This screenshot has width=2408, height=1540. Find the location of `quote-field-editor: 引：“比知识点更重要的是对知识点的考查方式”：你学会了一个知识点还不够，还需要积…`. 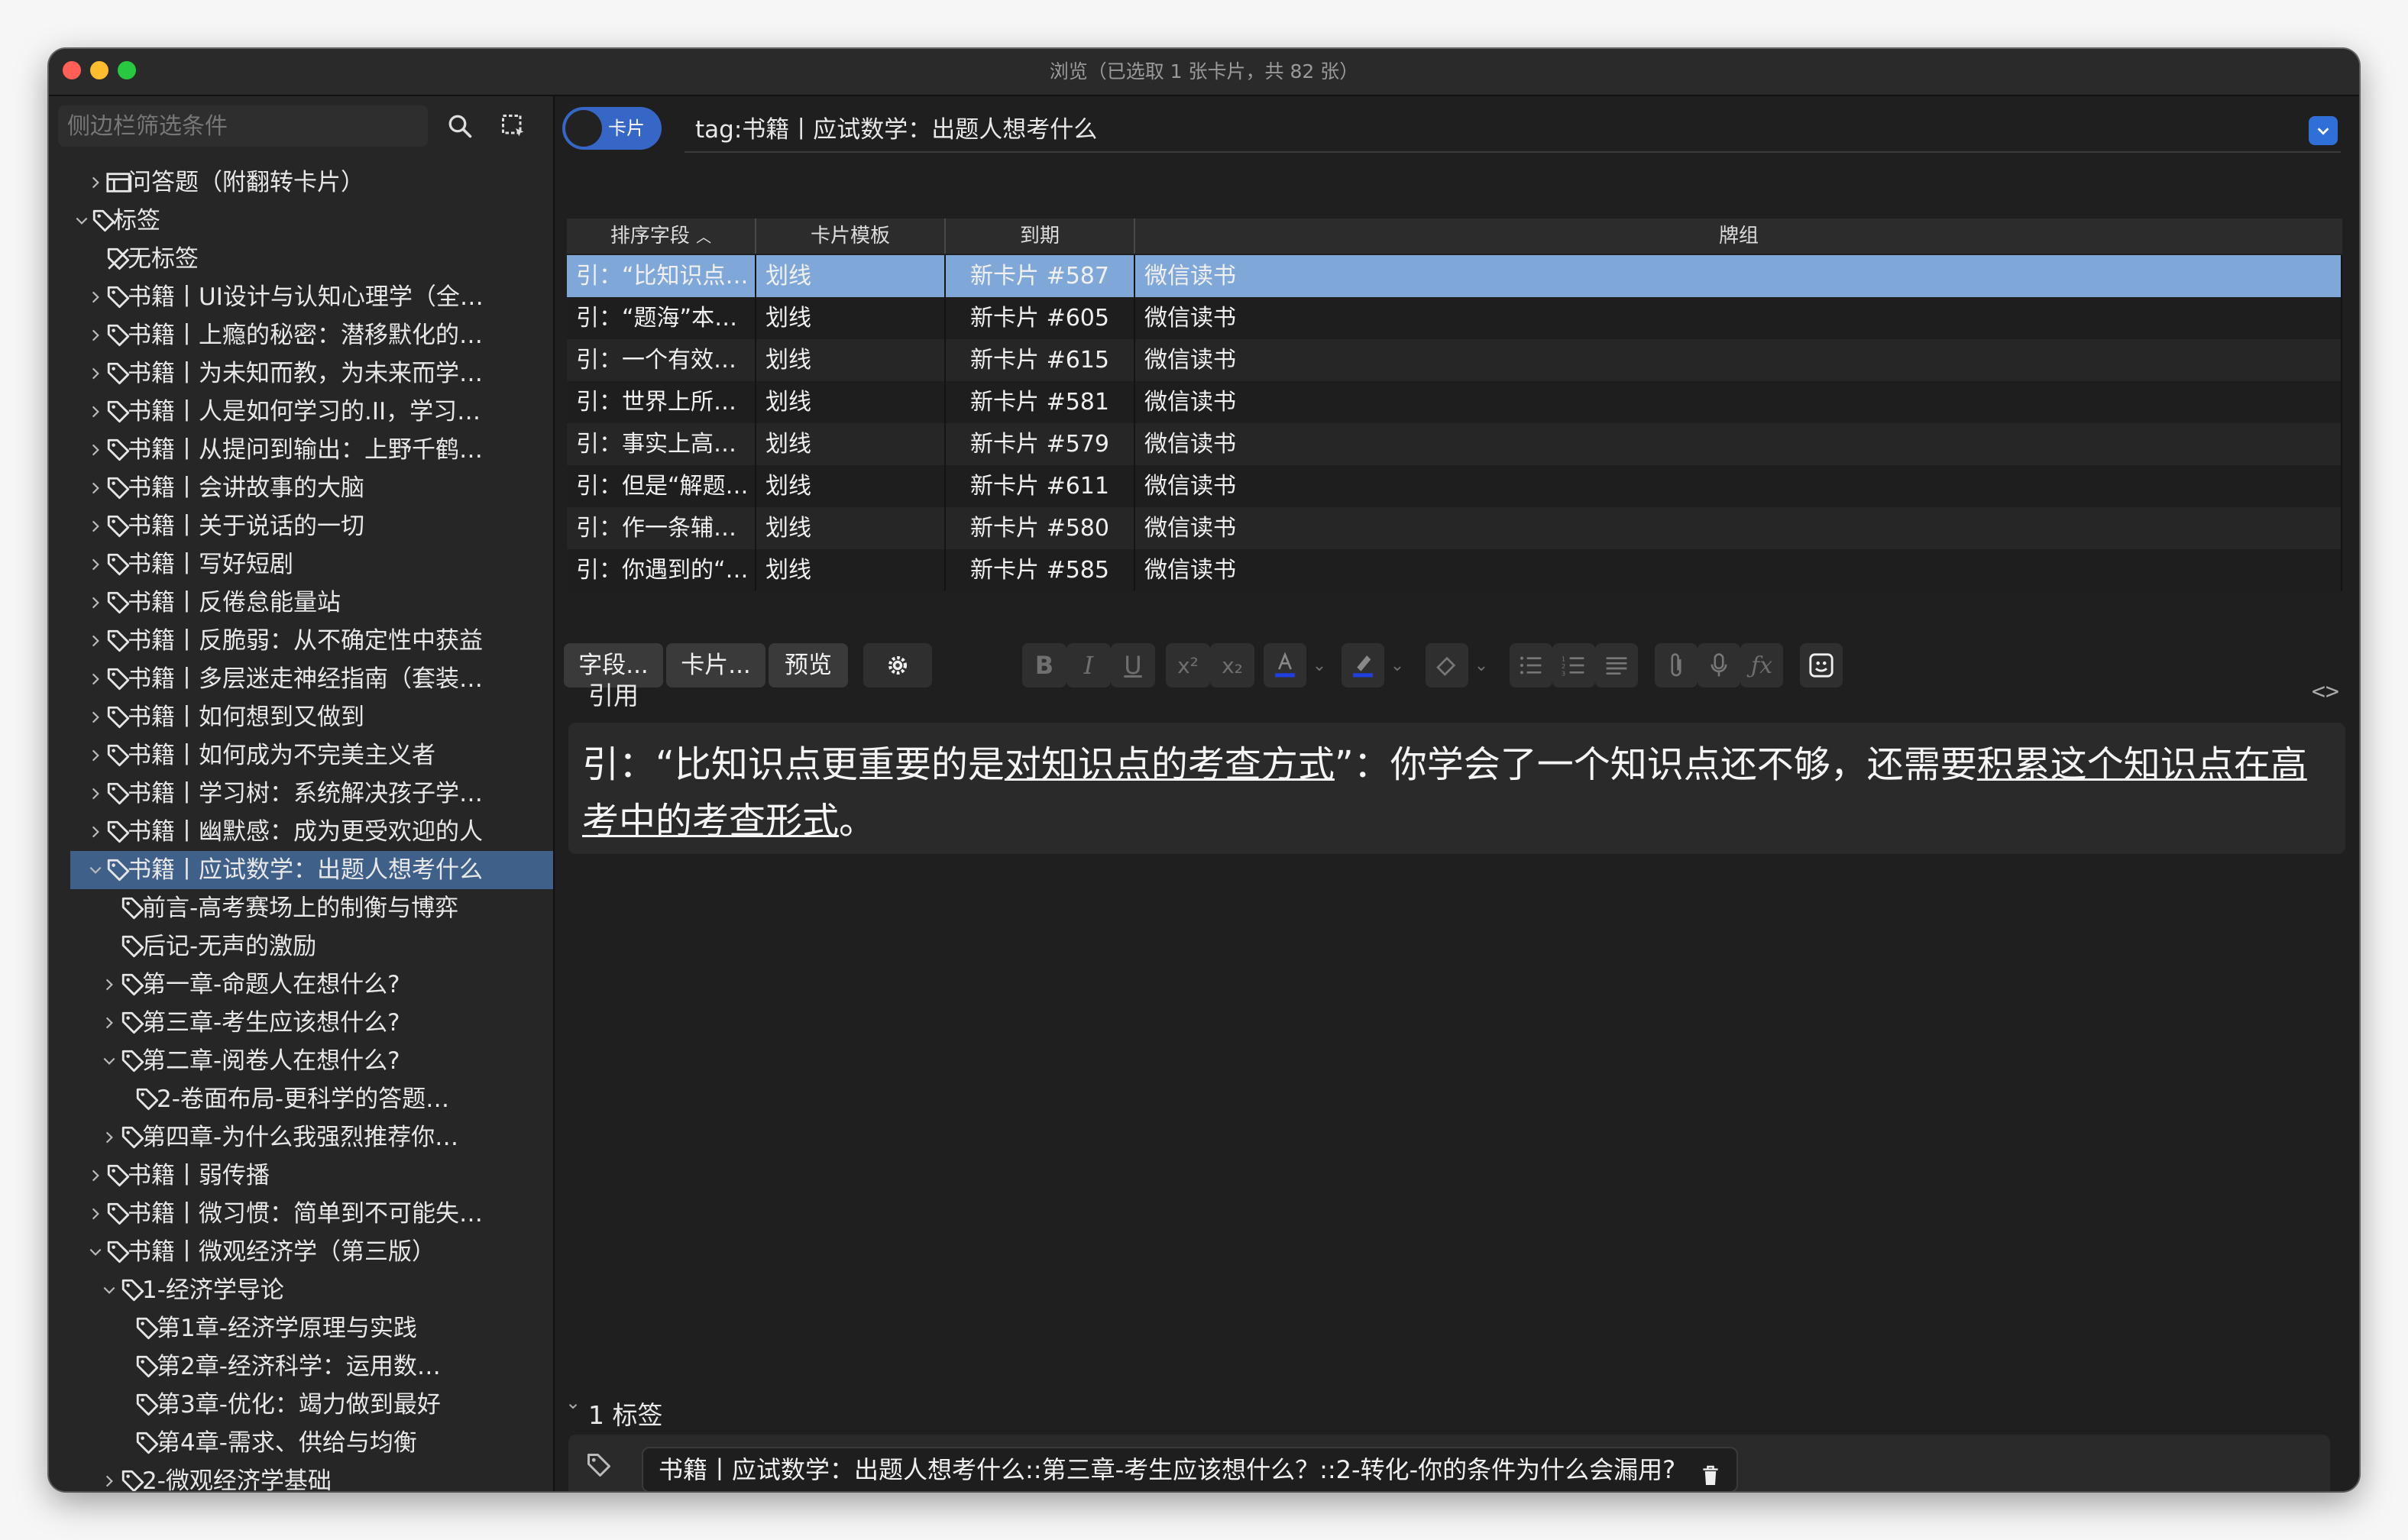

quote-field-editor: 引：“比知识点更重要的是对知识点的考查方式”：你学会了一个知识点还不够，还需要积… is located at coordinates (1456, 788).